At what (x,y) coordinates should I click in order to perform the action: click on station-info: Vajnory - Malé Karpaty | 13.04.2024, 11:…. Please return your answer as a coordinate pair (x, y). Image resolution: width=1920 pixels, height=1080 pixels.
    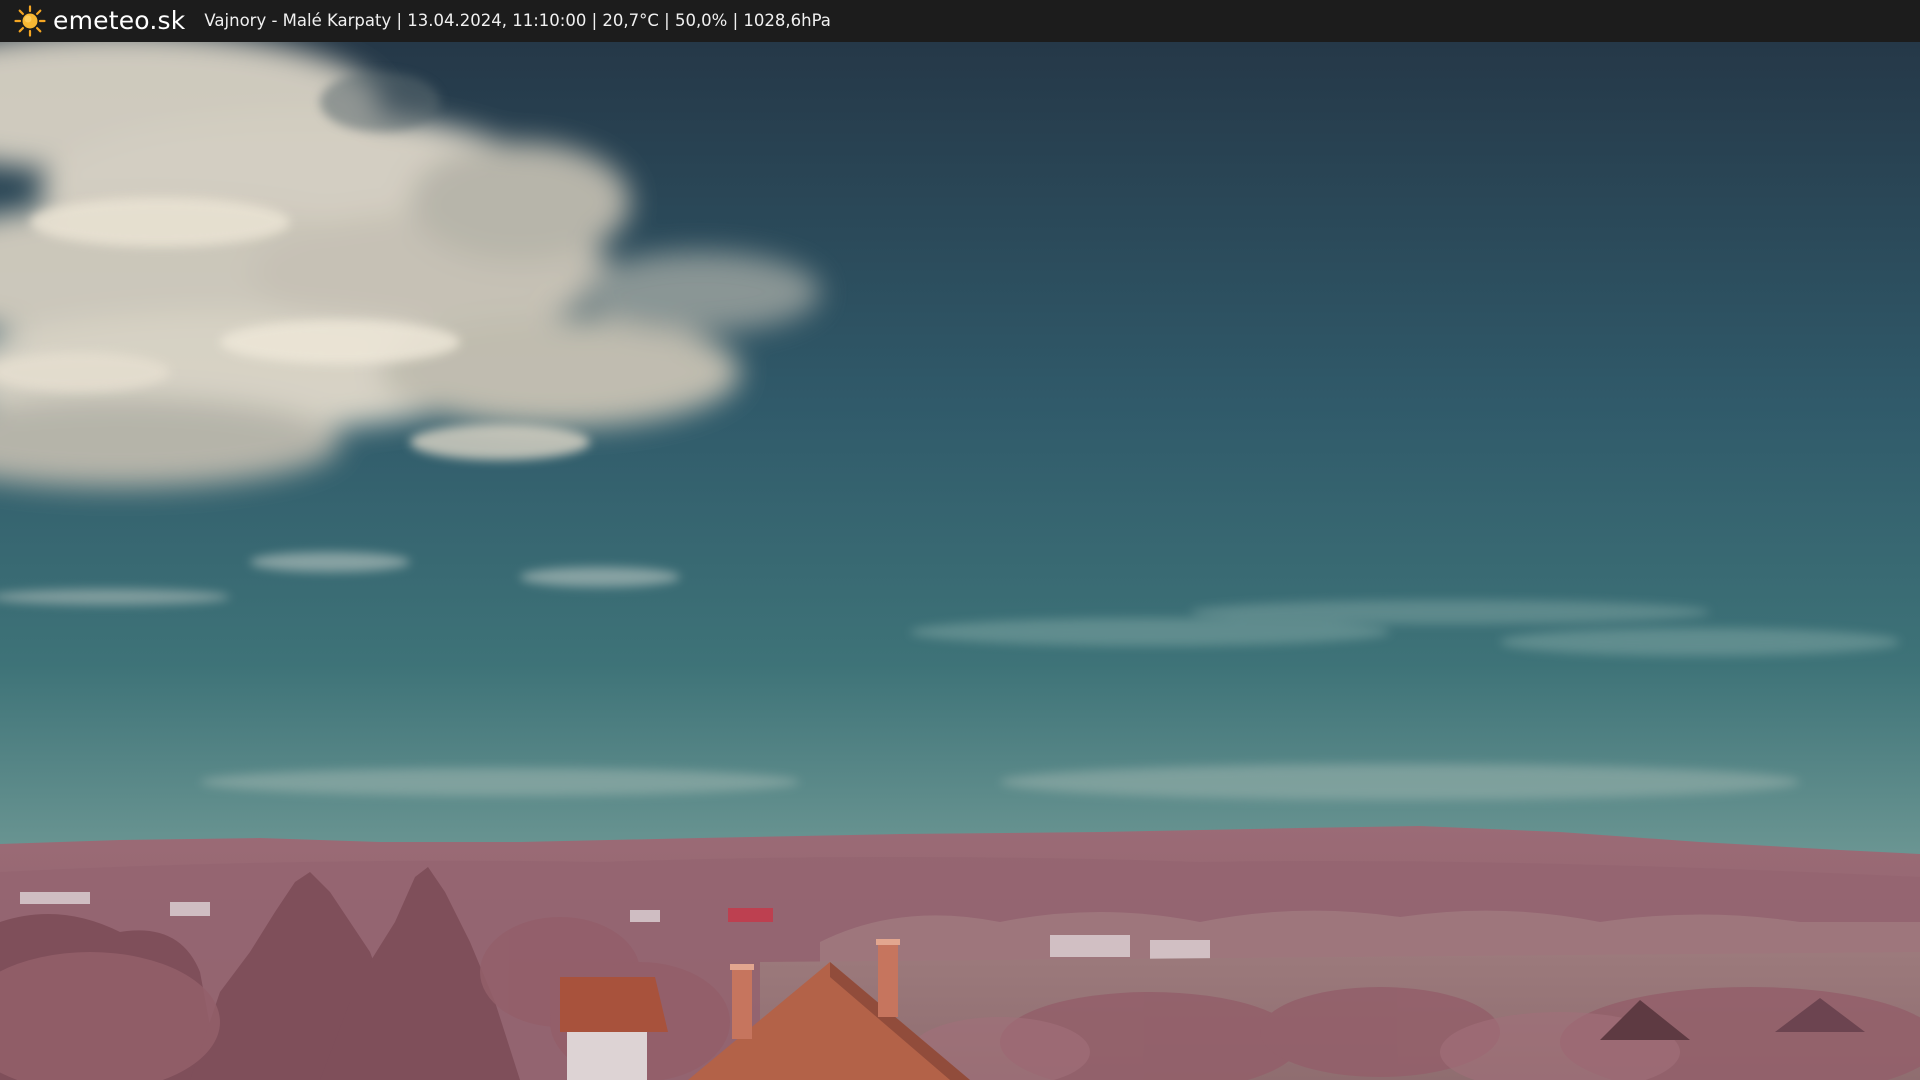
    Looking at the image, I should click on (517, 20).